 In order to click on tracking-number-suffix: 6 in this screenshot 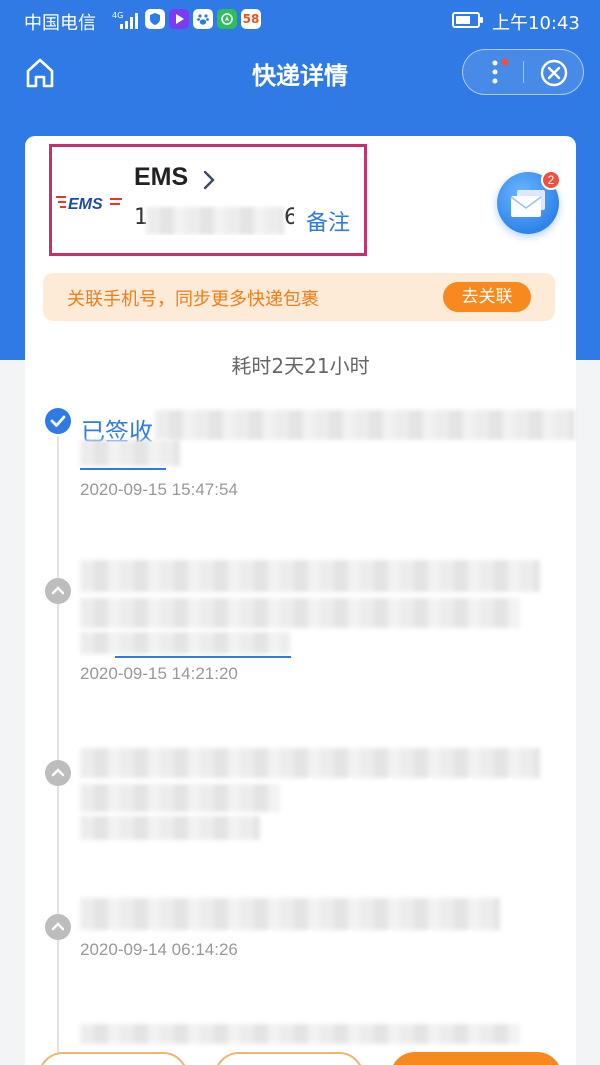, I will do `click(289, 217)`.